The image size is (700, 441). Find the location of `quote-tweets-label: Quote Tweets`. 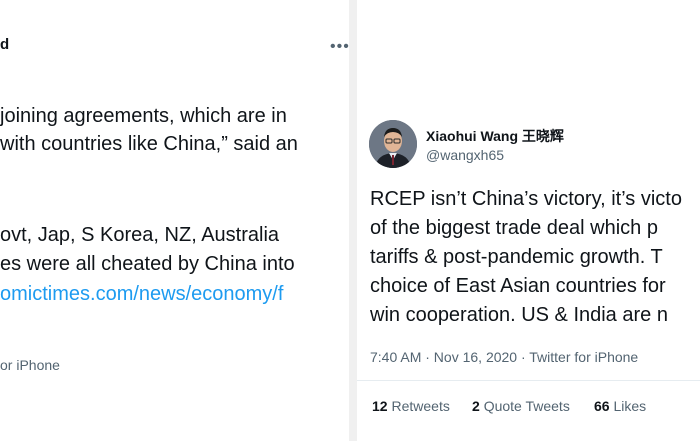

quote-tweets-label: Quote Tweets is located at coordinates (526, 406).